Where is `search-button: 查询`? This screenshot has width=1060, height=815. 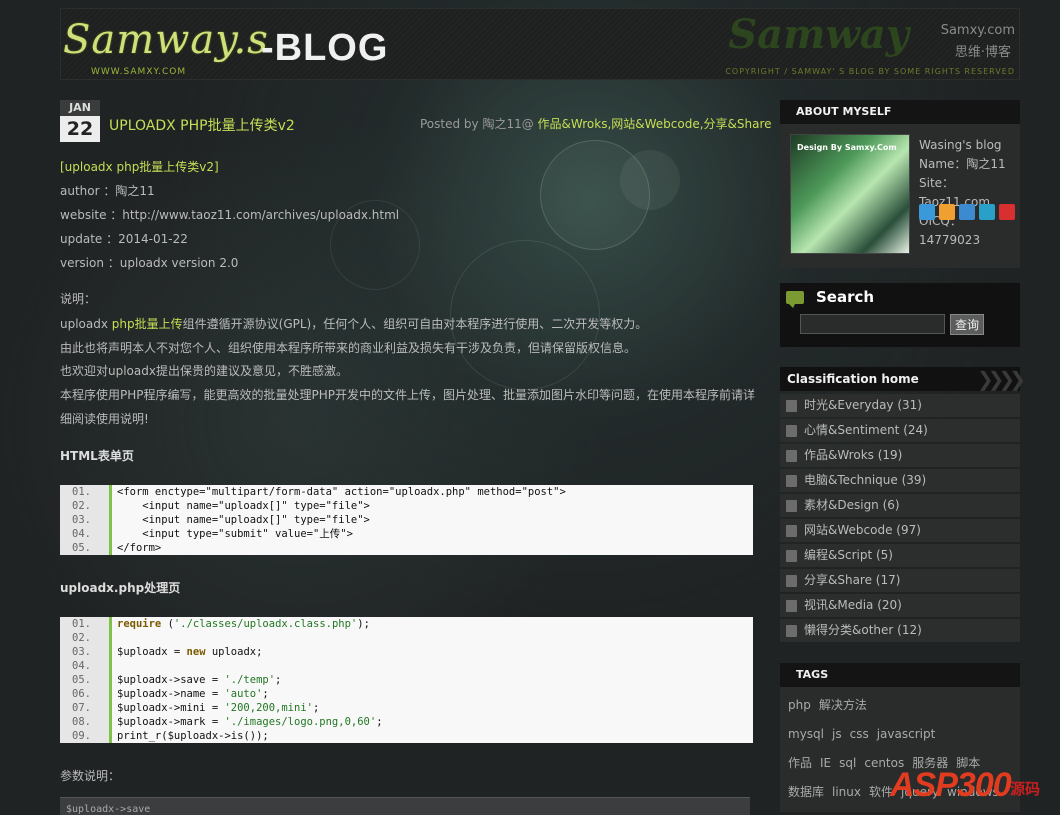
search-button: 查询 is located at coordinates (967, 324).